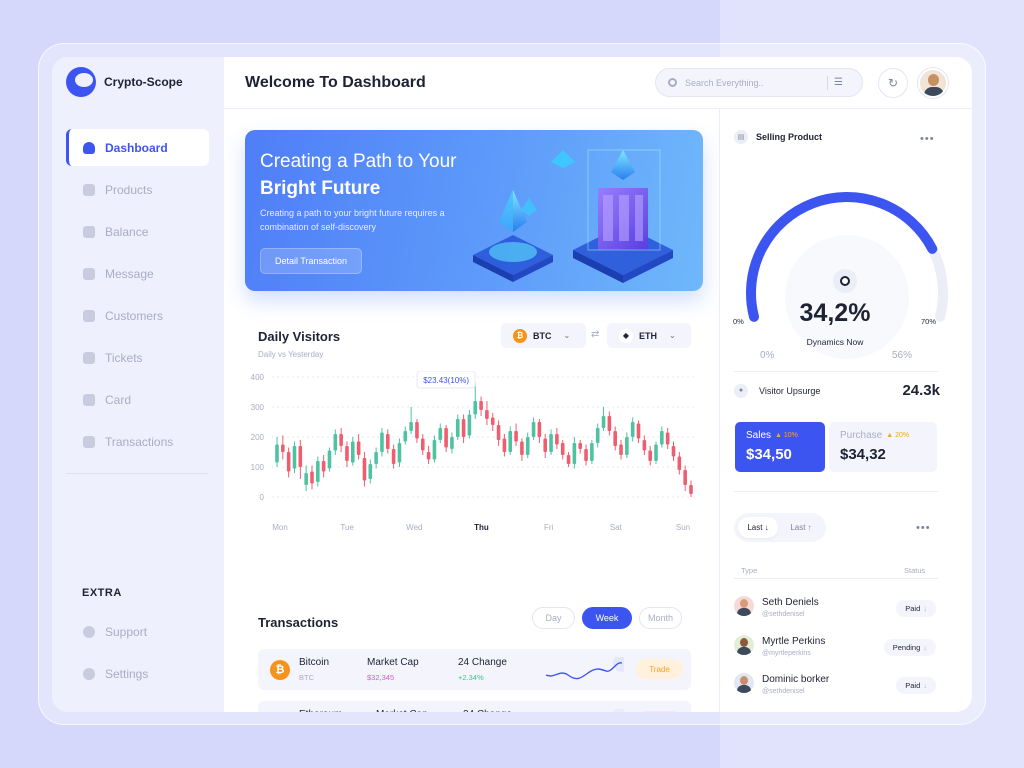 This screenshot has width=1024, height=768. I want to click on refresh-button: ↻, so click(893, 83).